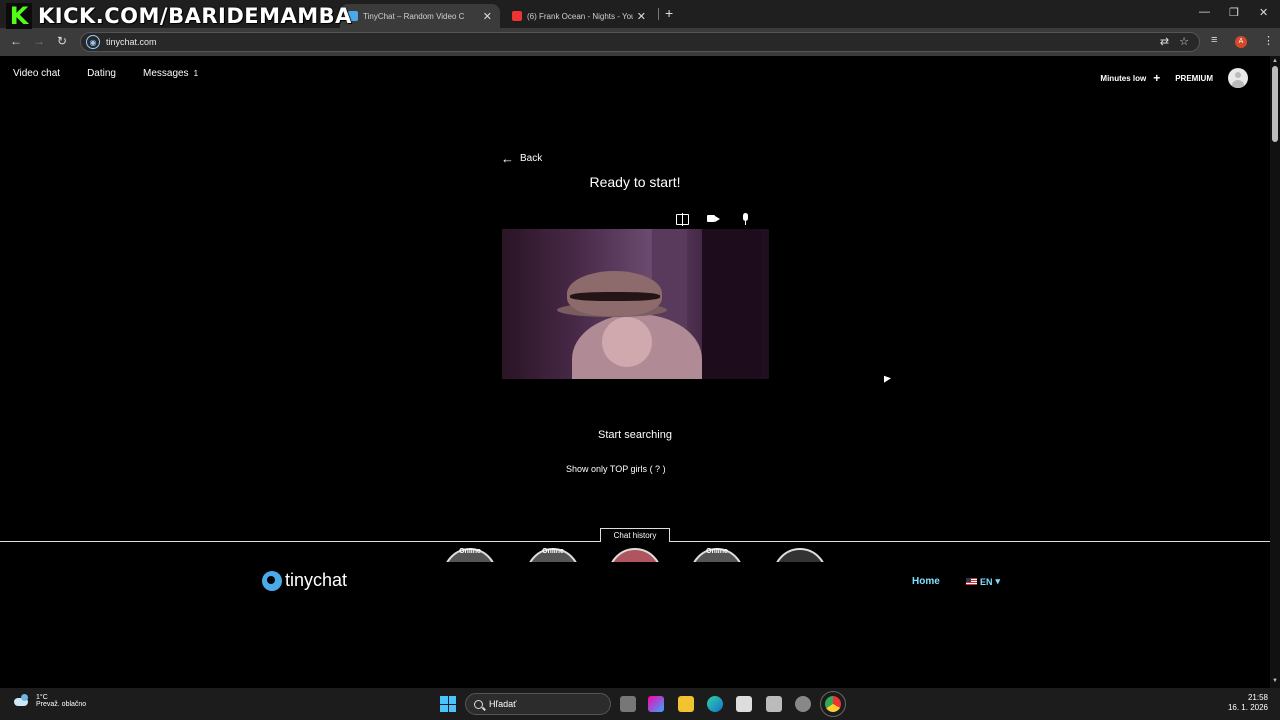 The image size is (1280, 720). Describe the element at coordinates (414, 16) in the screenshot. I see `tab-title: TinyChat – Random Video C` at that location.